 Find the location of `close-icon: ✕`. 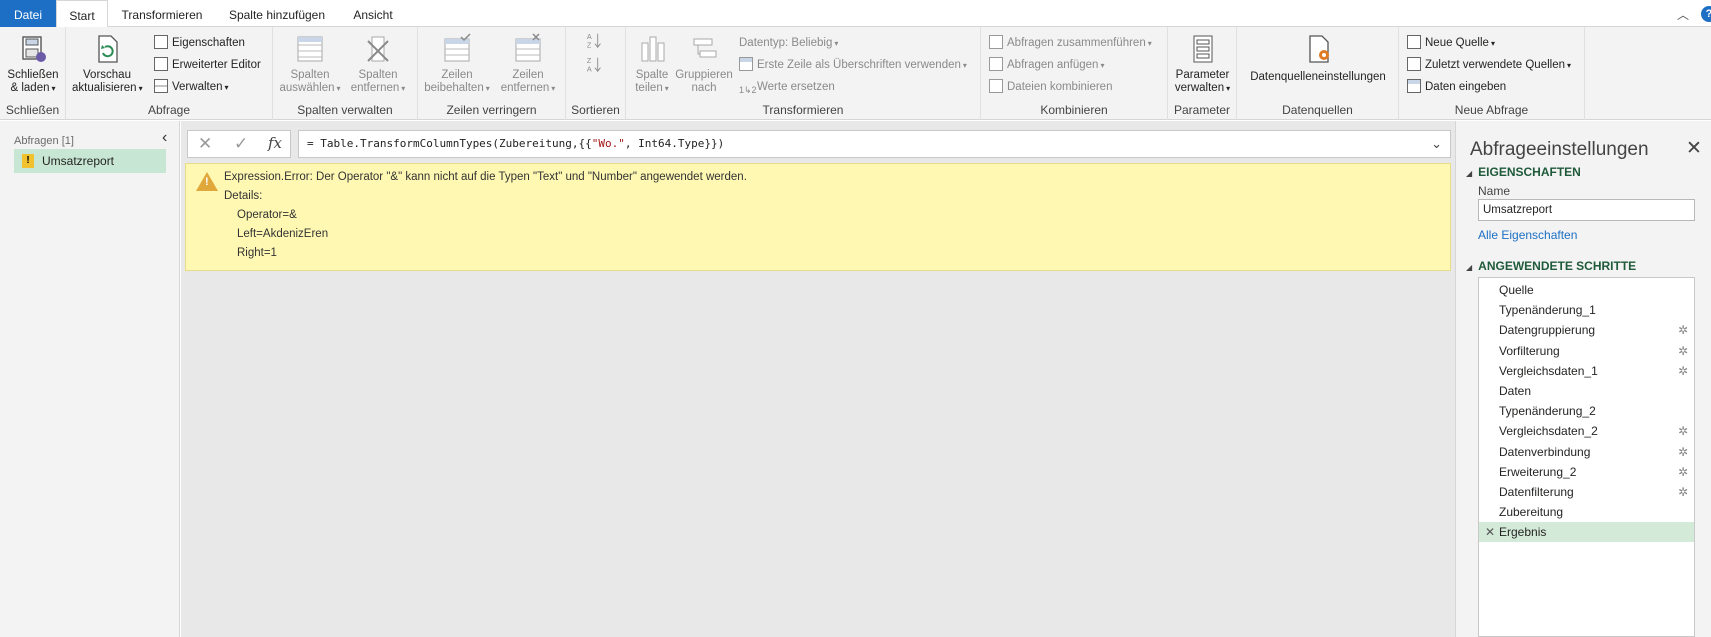

close-icon: ✕ is located at coordinates (1694, 148).